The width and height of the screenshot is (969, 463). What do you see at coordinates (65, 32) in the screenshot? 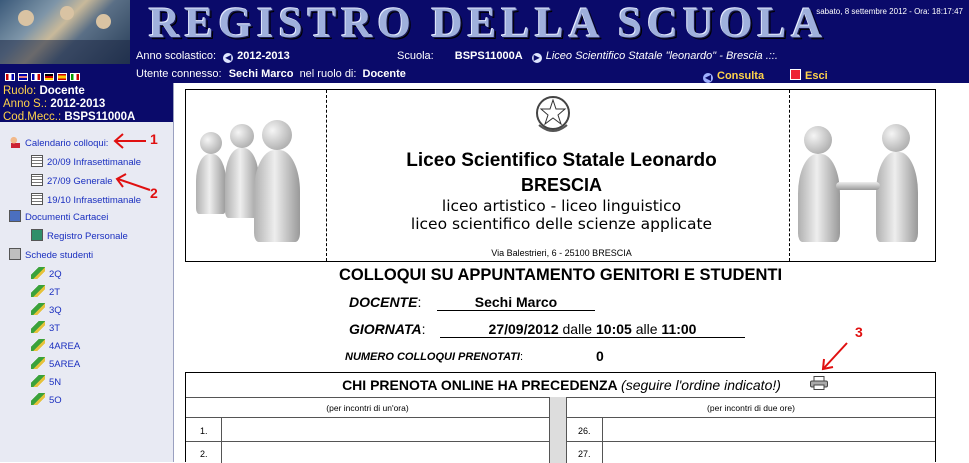
I see `header-photo` at bounding box center [65, 32].